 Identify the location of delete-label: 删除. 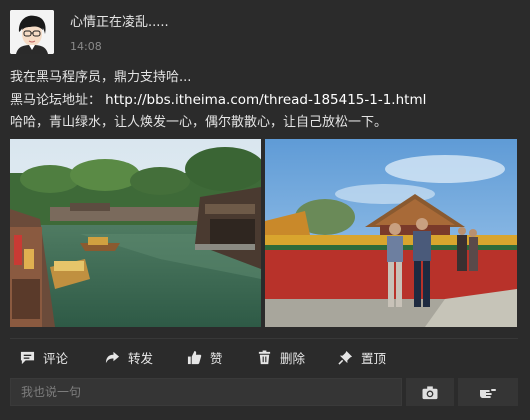
(293, 358).